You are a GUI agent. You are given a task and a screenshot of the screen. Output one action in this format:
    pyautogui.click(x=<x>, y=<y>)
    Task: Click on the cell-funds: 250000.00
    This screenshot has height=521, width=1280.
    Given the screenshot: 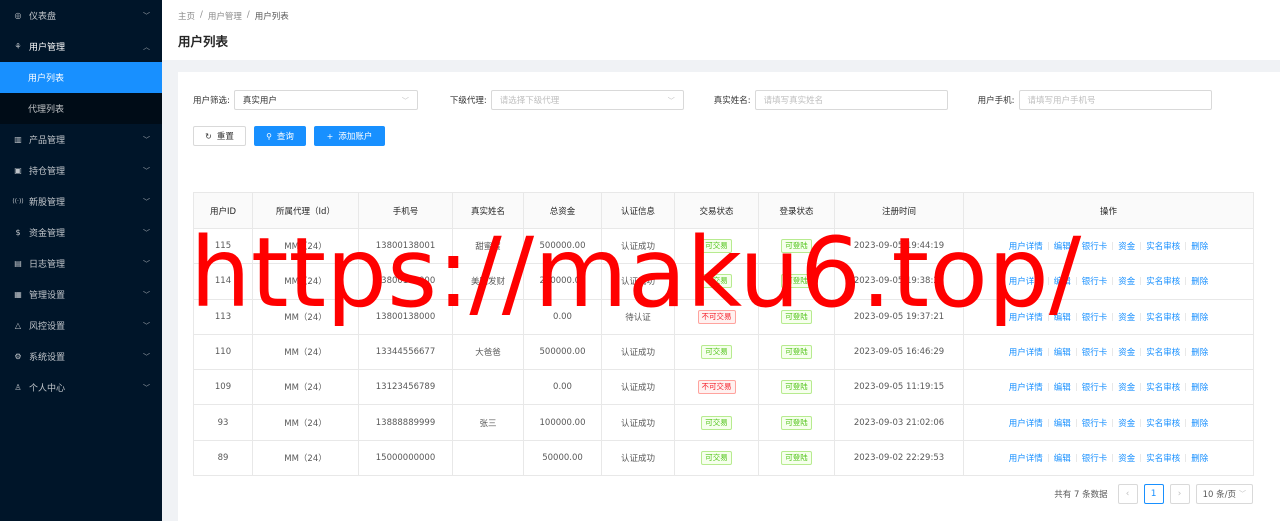 What is the action you would take?
    pyautogui.click(x=562, y=281)
    